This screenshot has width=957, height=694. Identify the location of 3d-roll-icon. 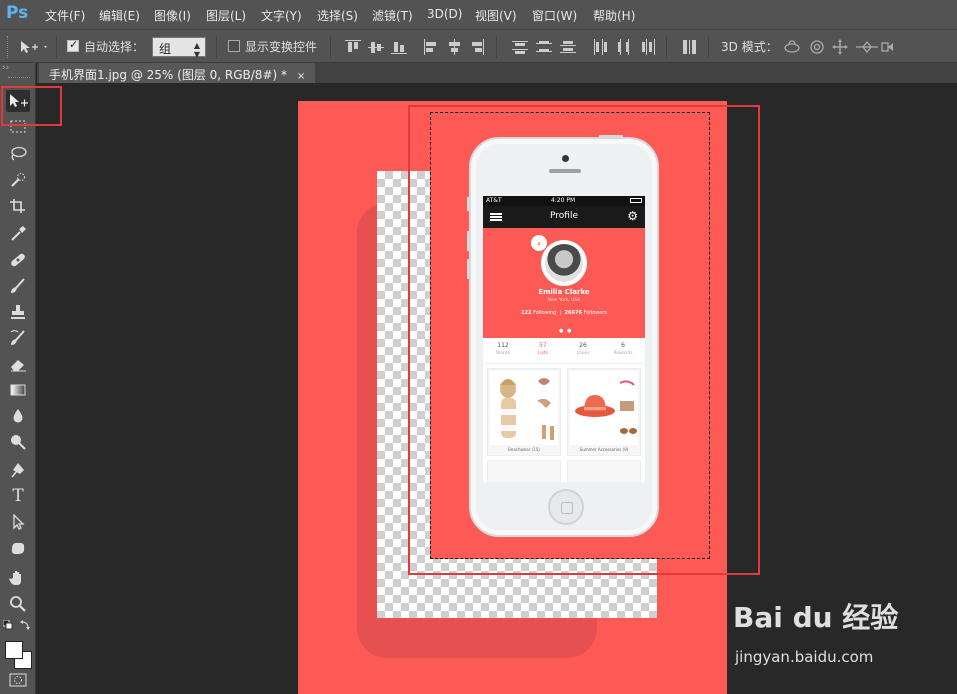
(817, 47).